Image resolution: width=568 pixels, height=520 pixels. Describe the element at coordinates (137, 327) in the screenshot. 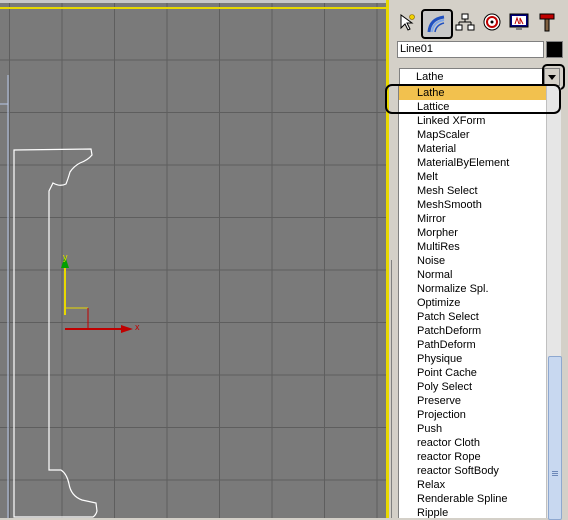

I see `gizmo-x-label: x` at that location.